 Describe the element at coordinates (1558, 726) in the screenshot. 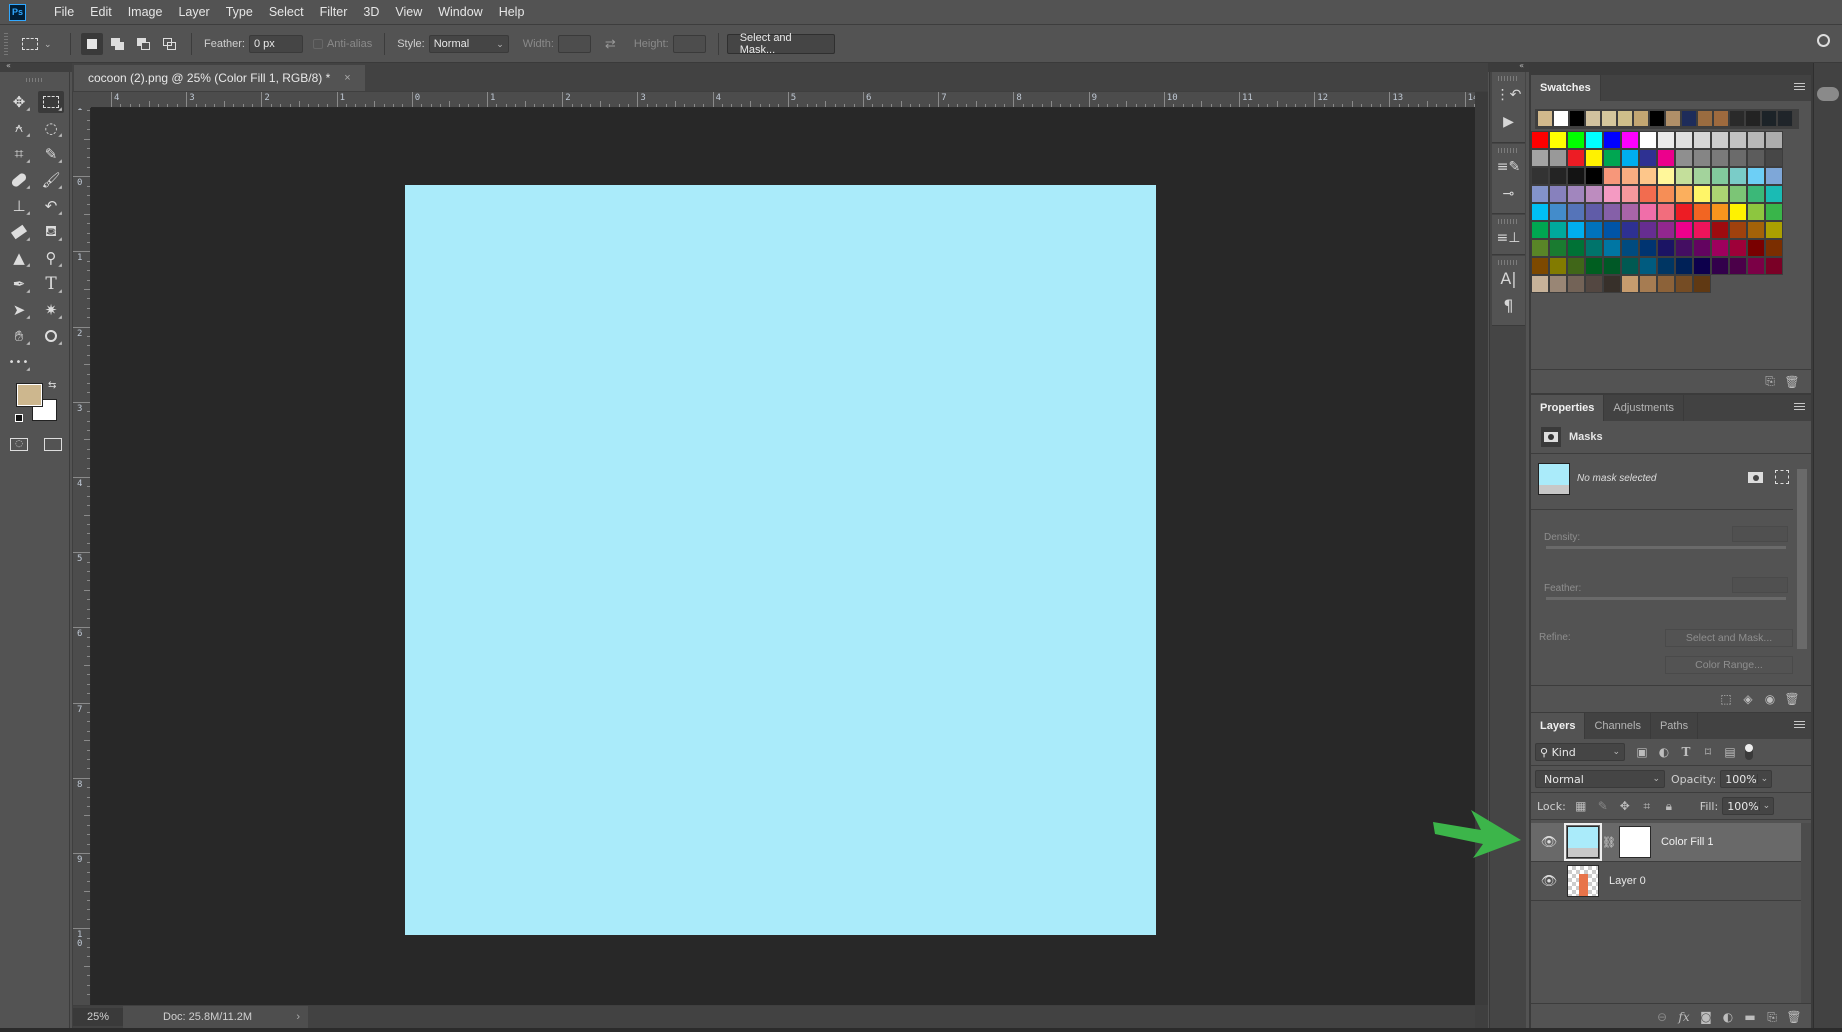

I see `tab-layers: Layers` at that location.